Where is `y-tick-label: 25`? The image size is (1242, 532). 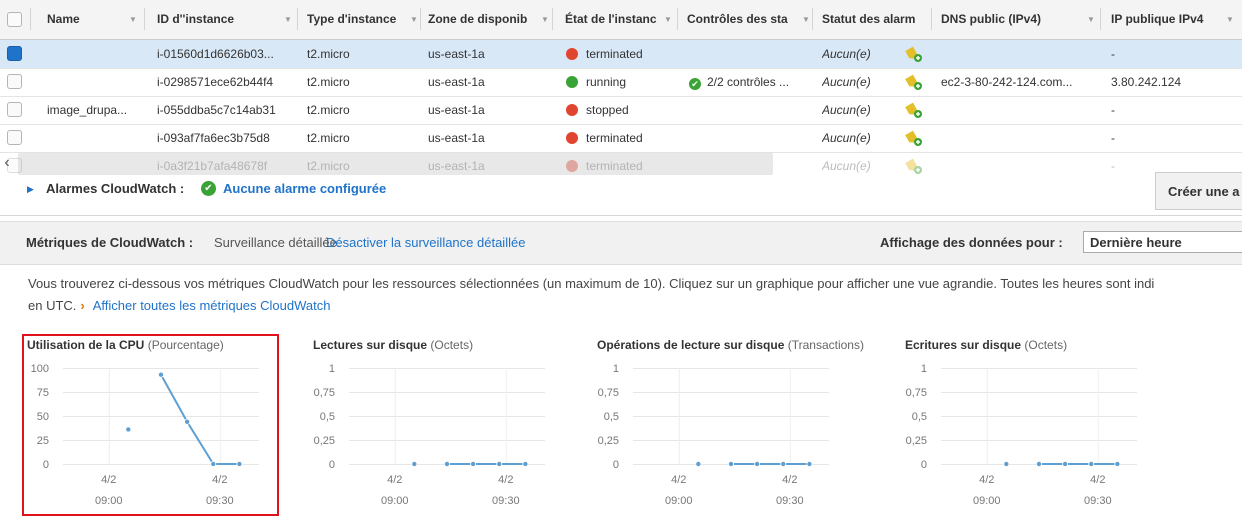
y-tick-label: 25 is located at coordinates (43, 441).